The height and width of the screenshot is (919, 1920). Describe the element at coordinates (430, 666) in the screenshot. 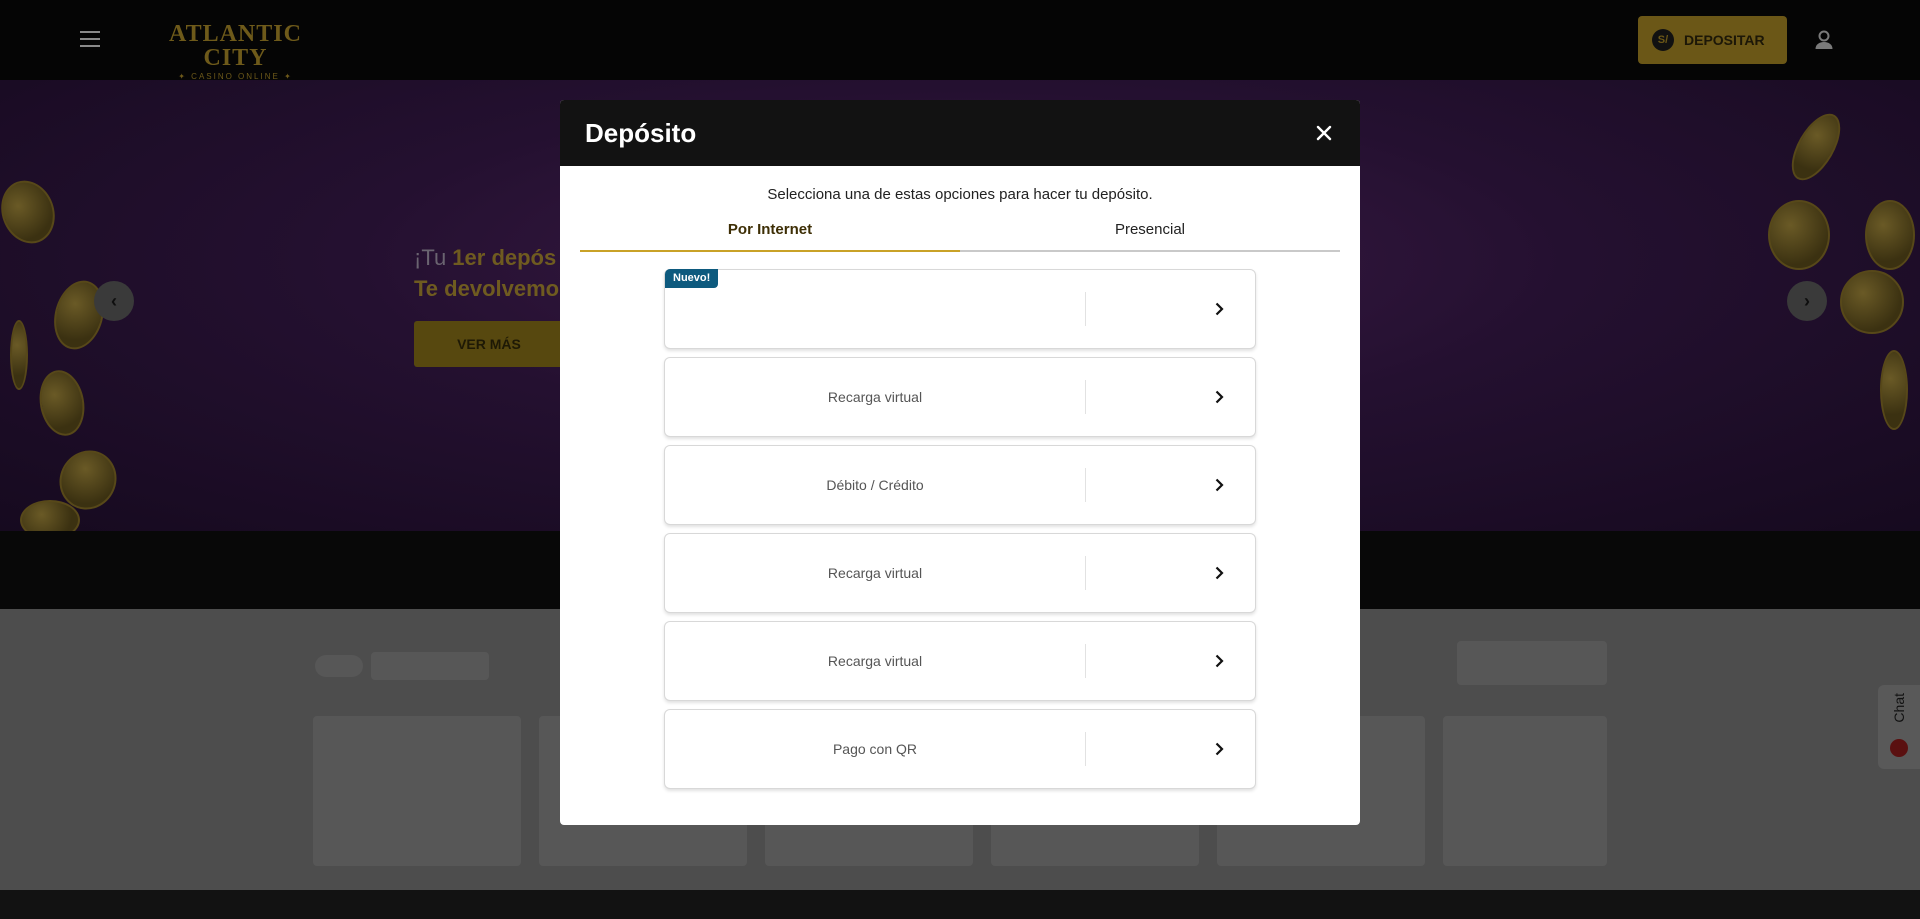

I see `skeleton-title` at that location.